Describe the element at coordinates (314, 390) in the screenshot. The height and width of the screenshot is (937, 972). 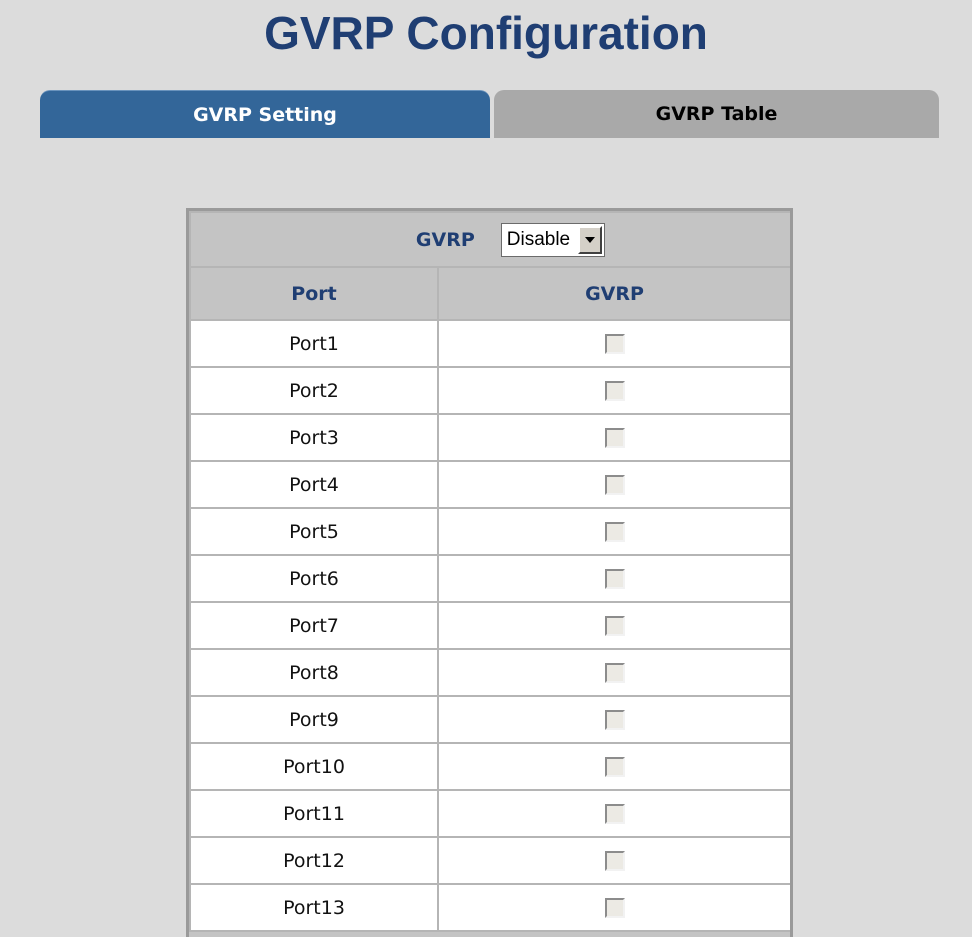
I see `port-name: Port2` at that location.